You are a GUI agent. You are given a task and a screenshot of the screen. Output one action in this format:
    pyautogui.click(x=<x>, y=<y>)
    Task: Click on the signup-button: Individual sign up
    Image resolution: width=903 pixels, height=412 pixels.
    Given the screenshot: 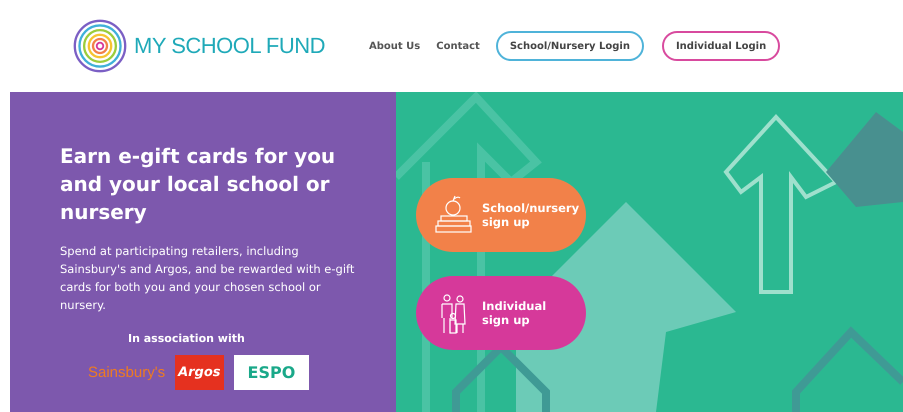 What is the action you would take?
    pyautogui.click(x=501, y=313)
    